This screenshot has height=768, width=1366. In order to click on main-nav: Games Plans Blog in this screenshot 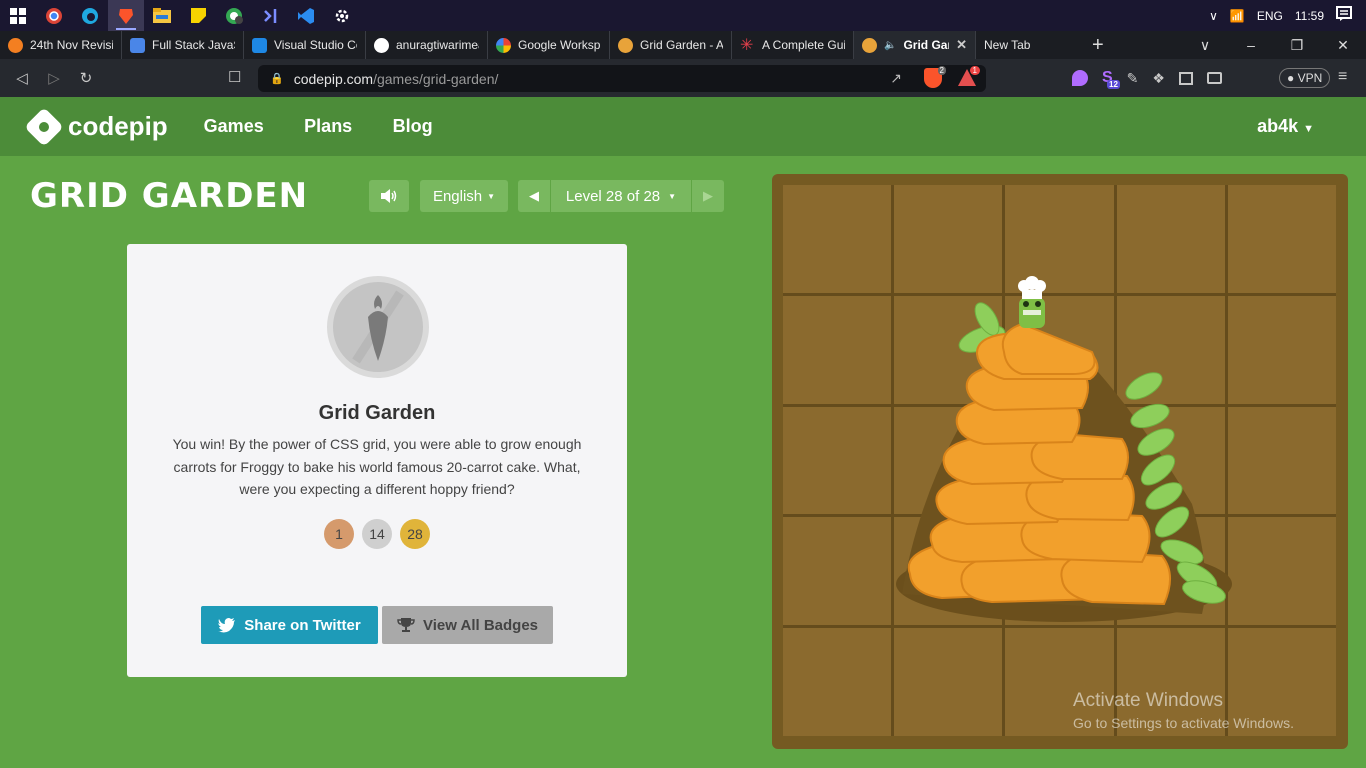, I will do `click(300, 126)`.